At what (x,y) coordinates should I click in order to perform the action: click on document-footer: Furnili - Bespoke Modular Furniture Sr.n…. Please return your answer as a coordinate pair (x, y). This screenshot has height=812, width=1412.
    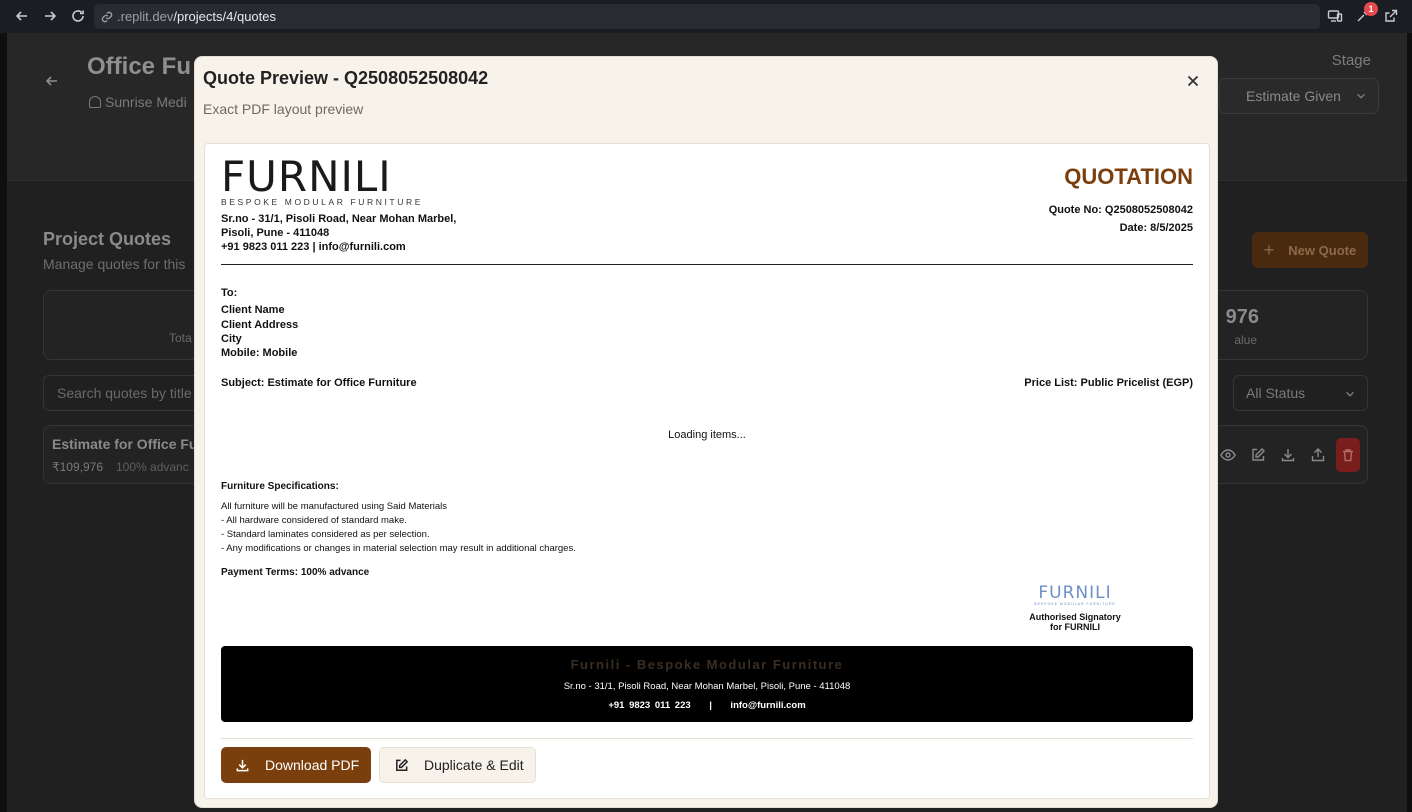
    Looking at the image, I should click on (707, 684).